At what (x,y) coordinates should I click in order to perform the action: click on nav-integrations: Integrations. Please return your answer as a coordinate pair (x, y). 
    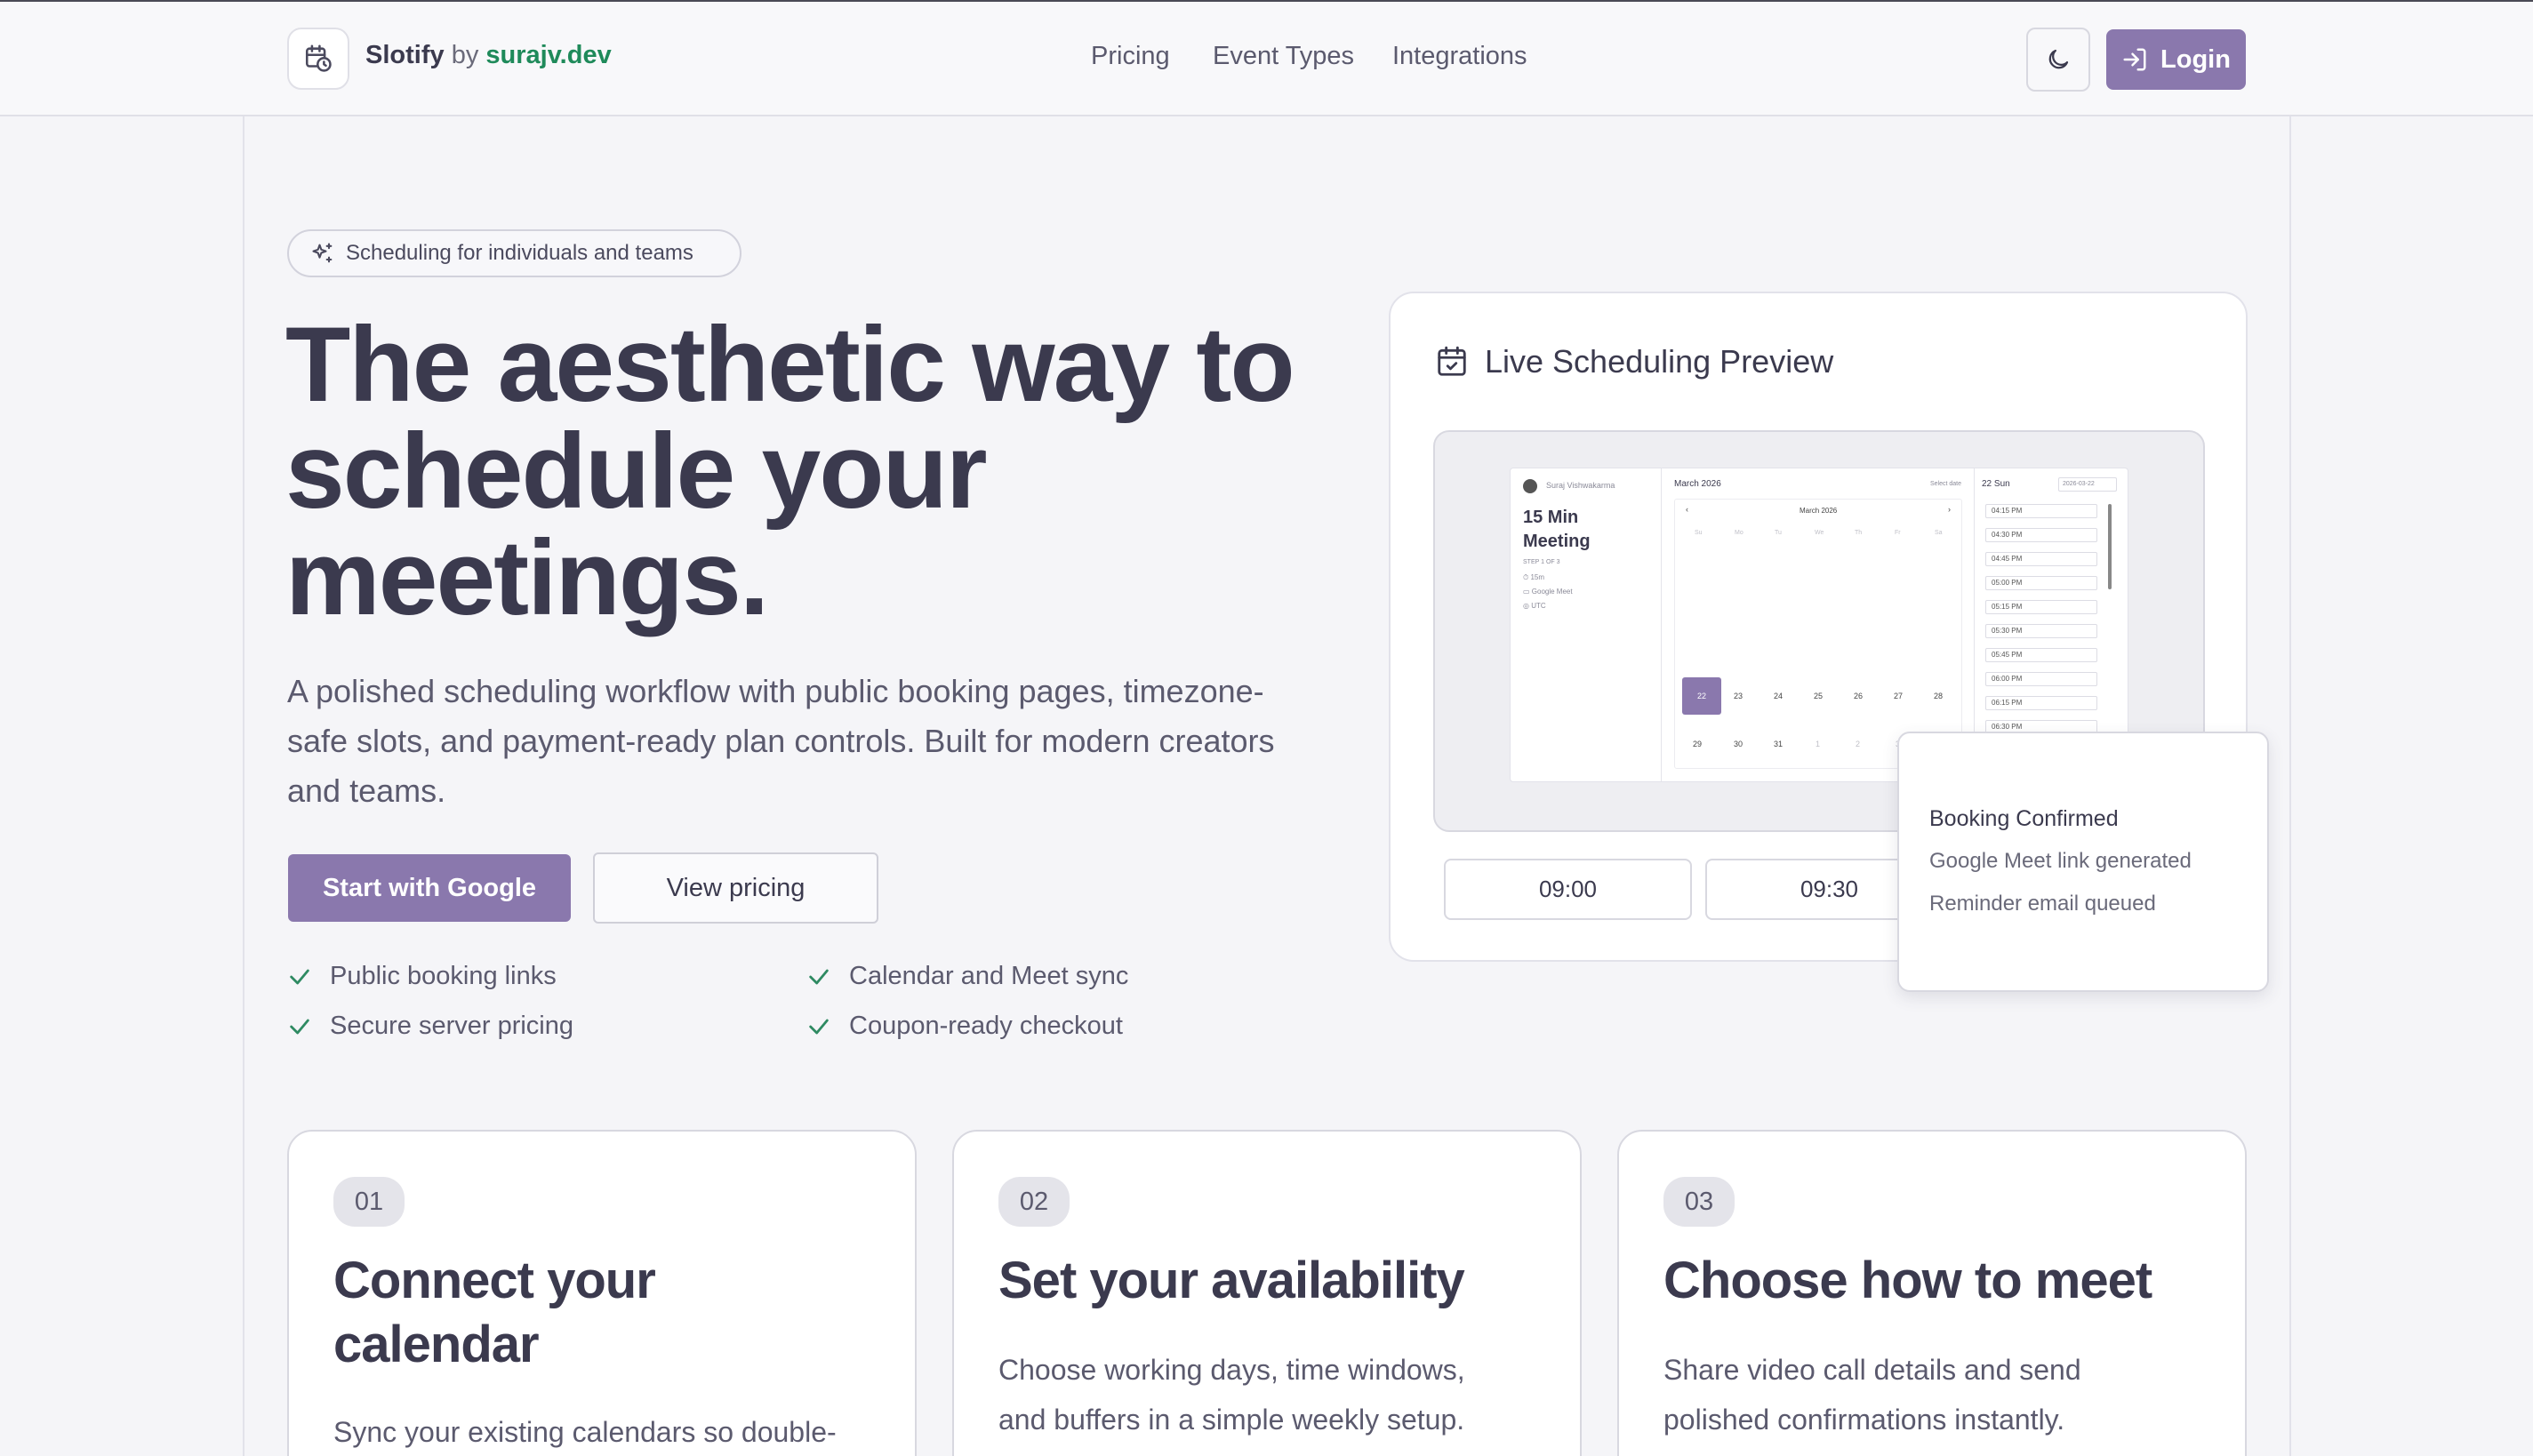
    Looking at the image, I should click on (1459, 56).